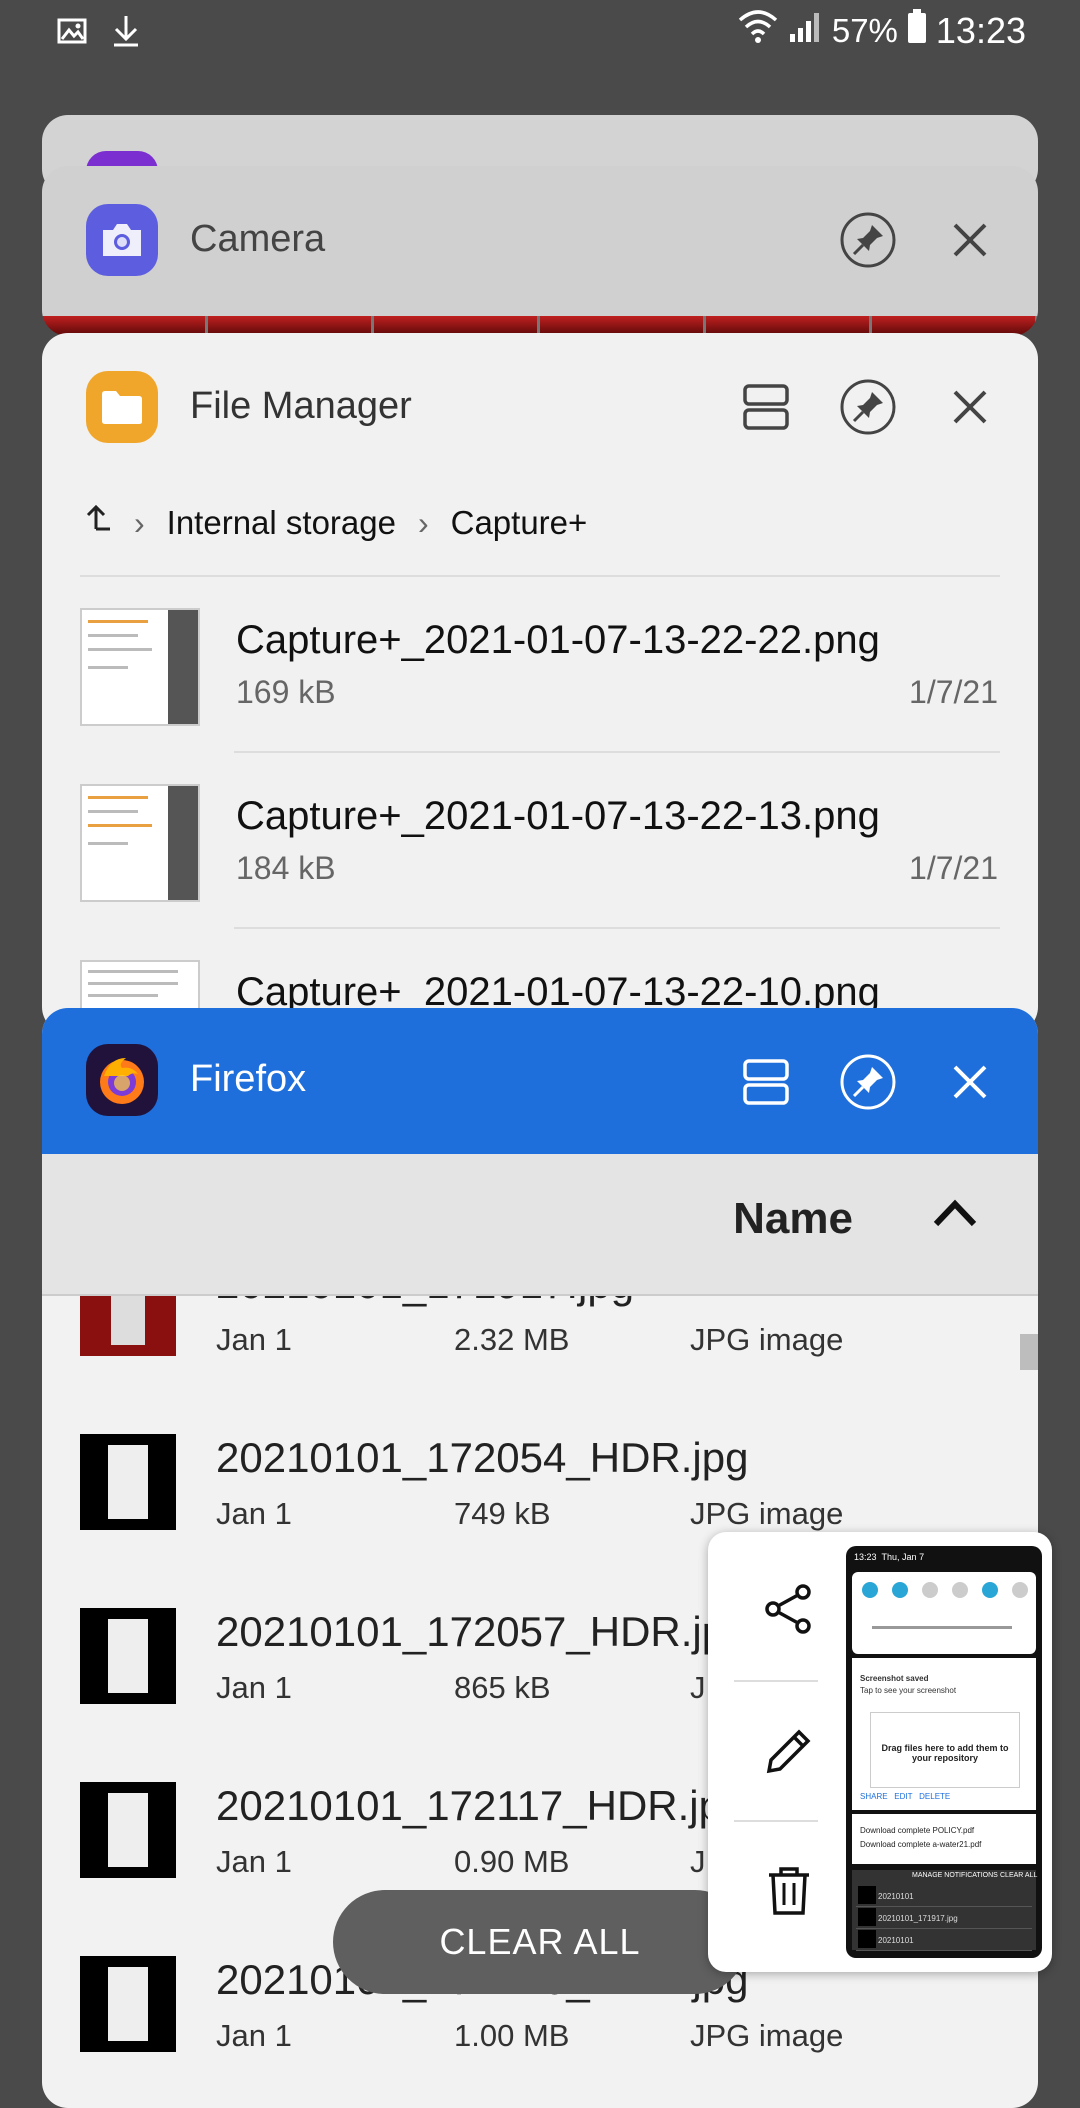 Image resolution: width=1080 pixels, height=2108 pixels. I want to click on file-size: 184 kB, so click(286, 868).